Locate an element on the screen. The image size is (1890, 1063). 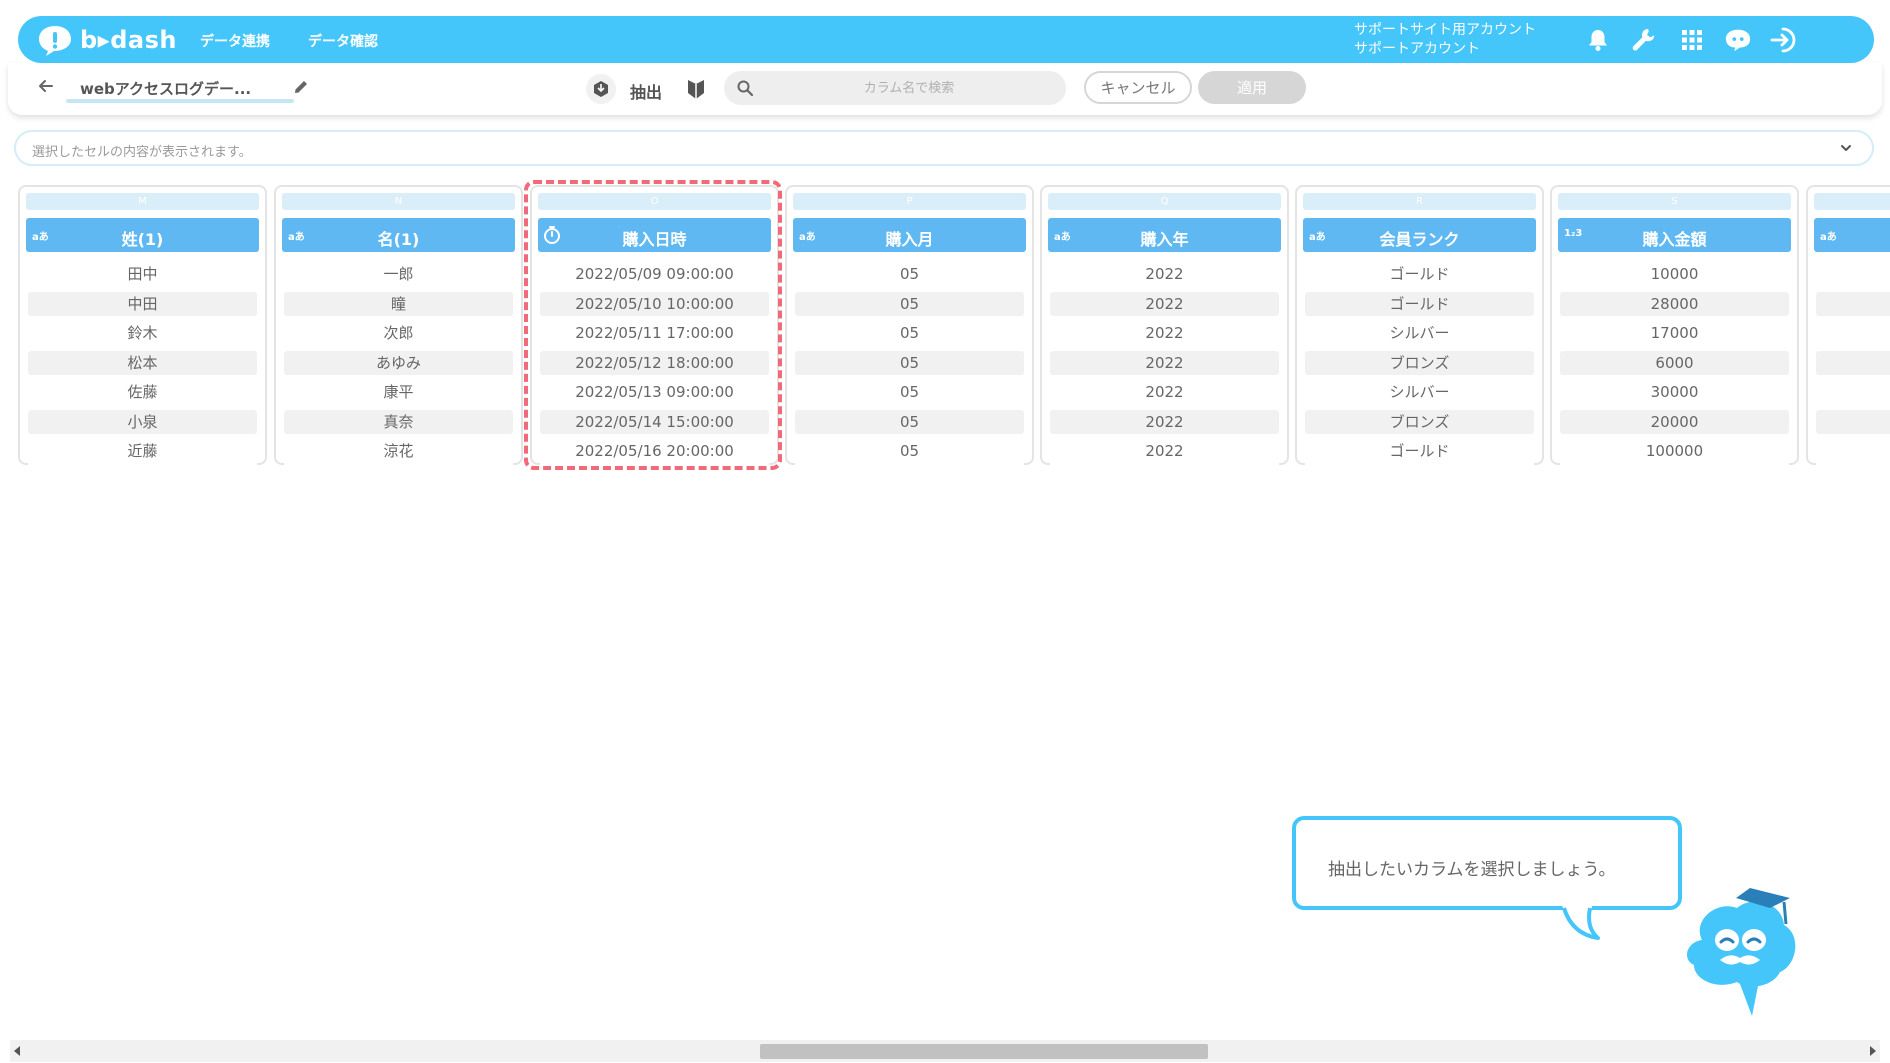
back-arrow-icon is located at coordinates (46, 86).